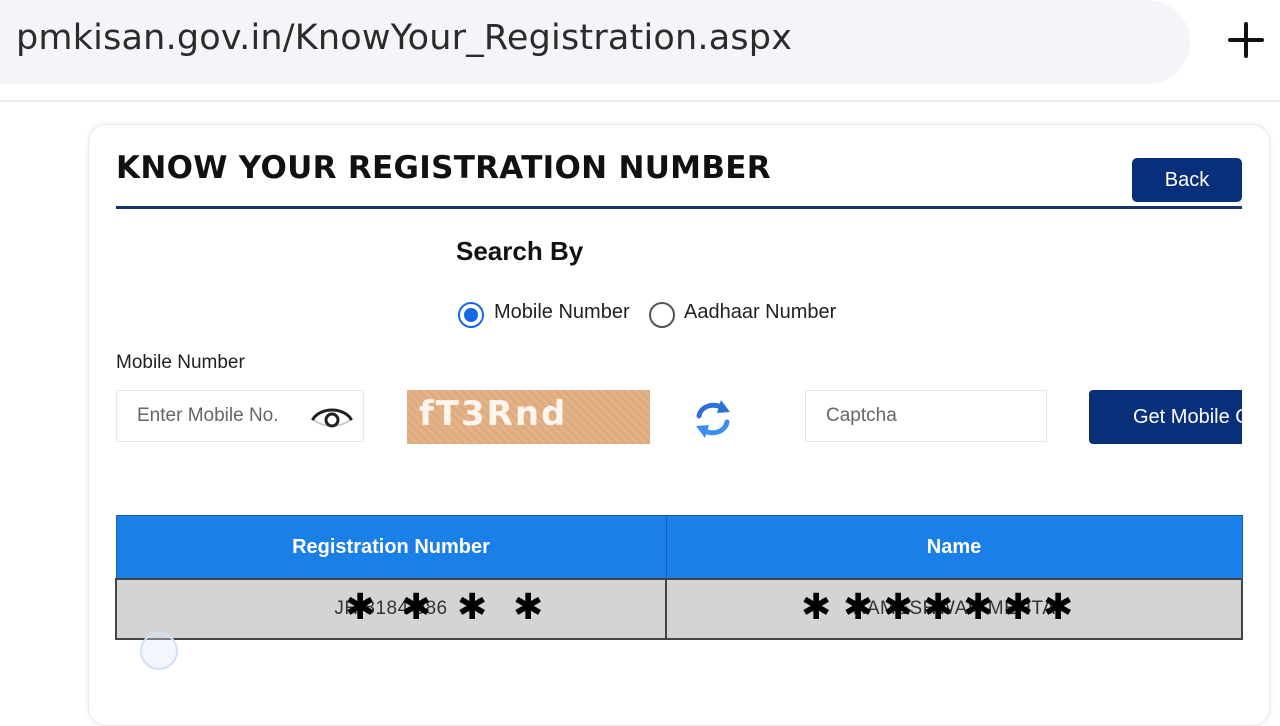 The width and height of the screenshot is (1280, 726). Describe the element at coordinates (159, 651) in the screenshot. I see `touch-indicator` at that location.